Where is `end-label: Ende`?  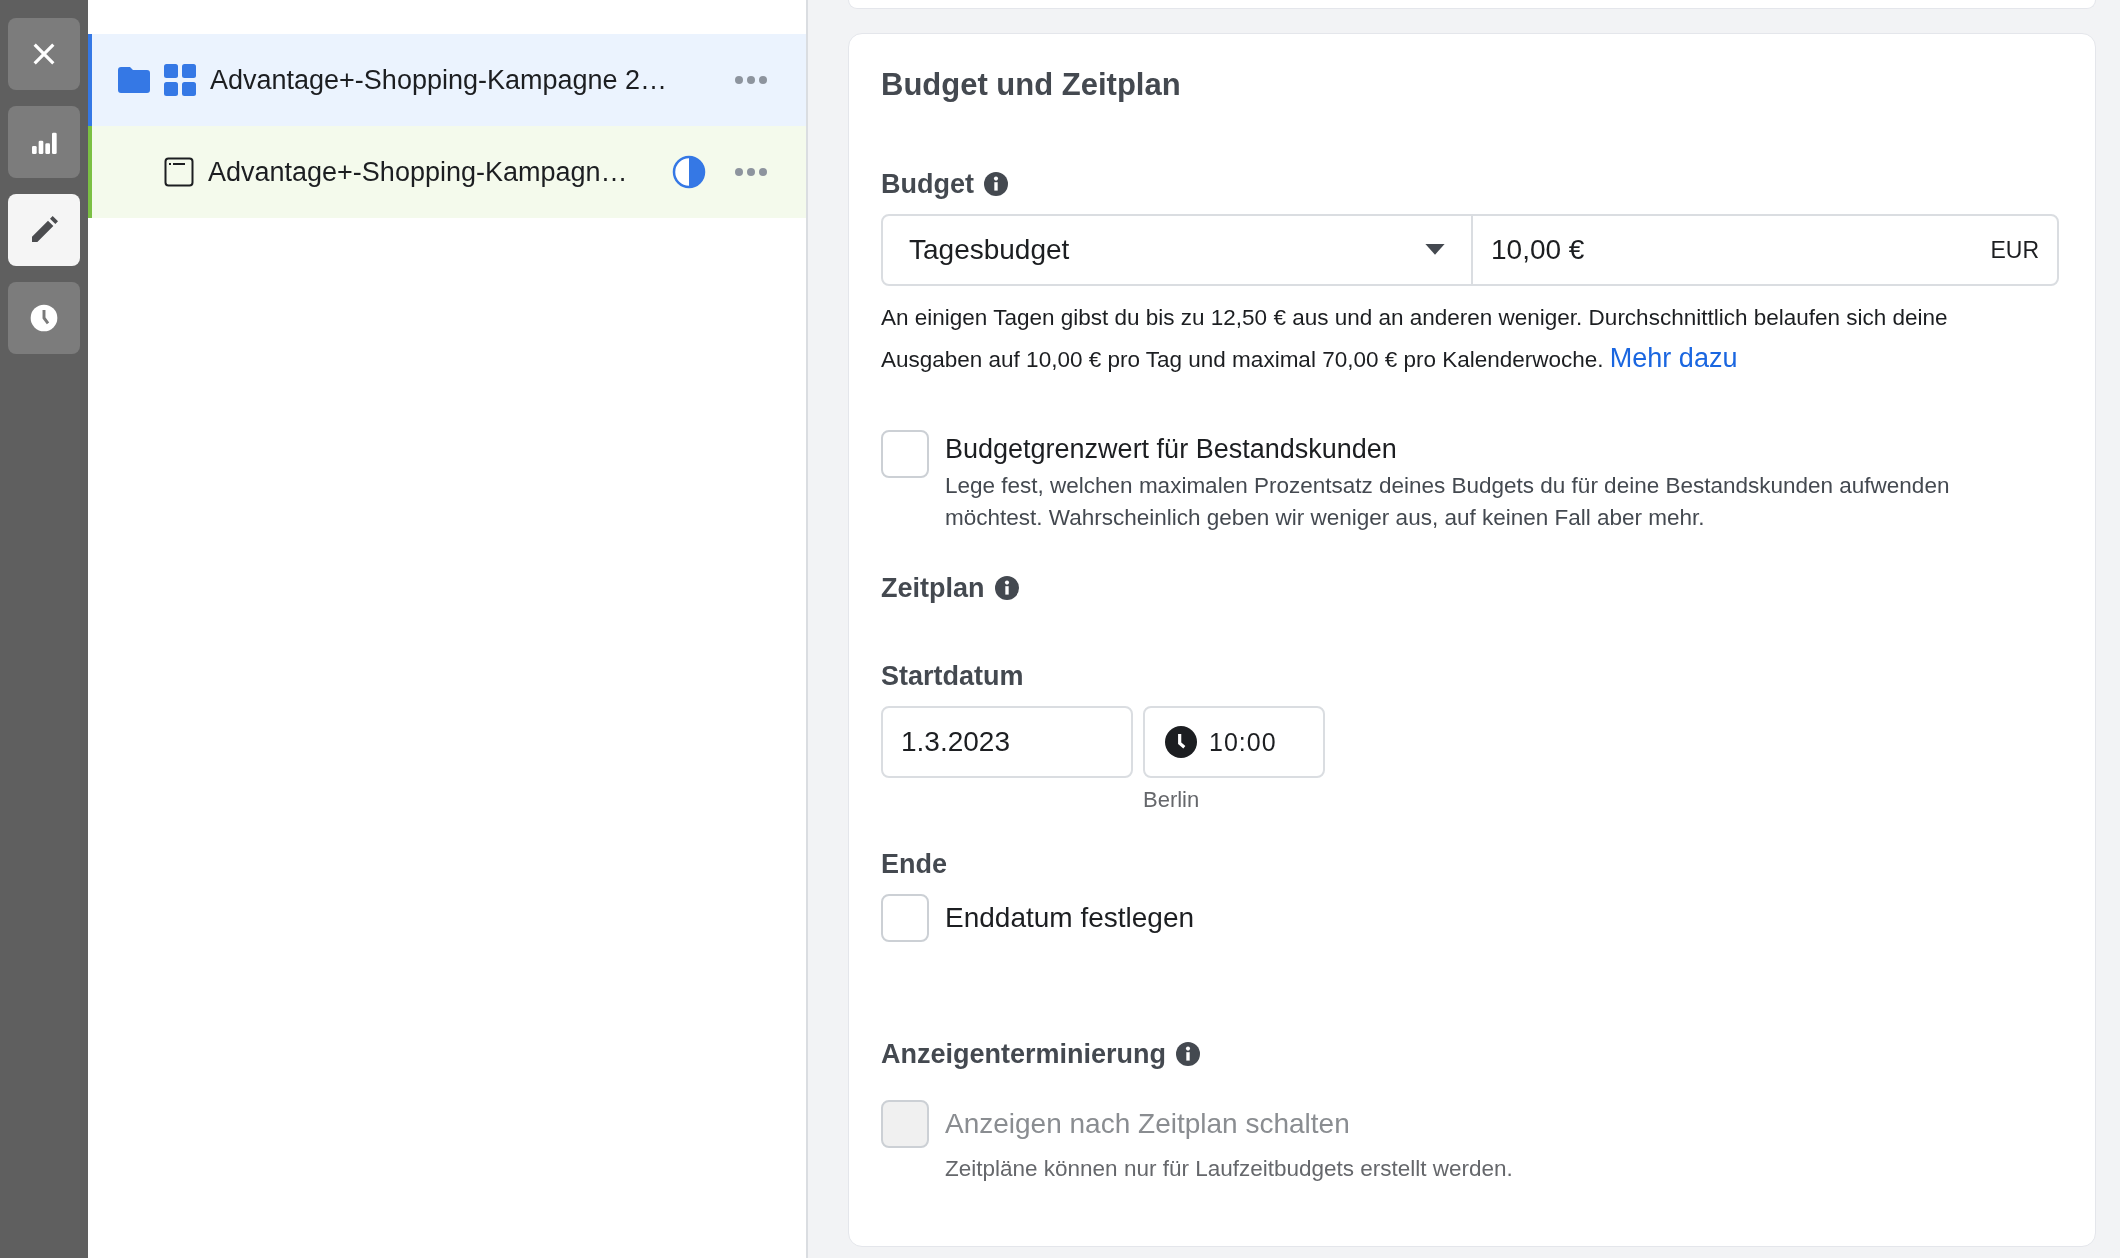 end-label: Ende is located at coordinates (914, 864).